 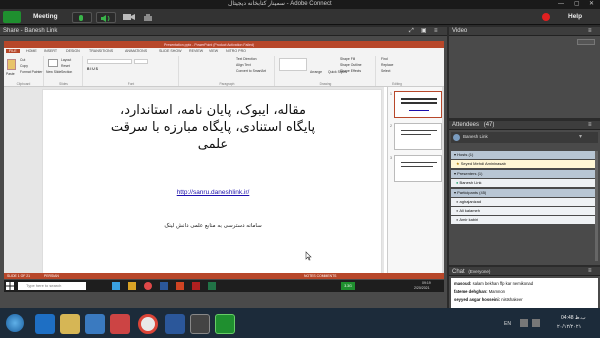 What do you see at coordinates (575, 16) in the screenshot?
I see `help-menu: Help` at bounding box center [575, 16].